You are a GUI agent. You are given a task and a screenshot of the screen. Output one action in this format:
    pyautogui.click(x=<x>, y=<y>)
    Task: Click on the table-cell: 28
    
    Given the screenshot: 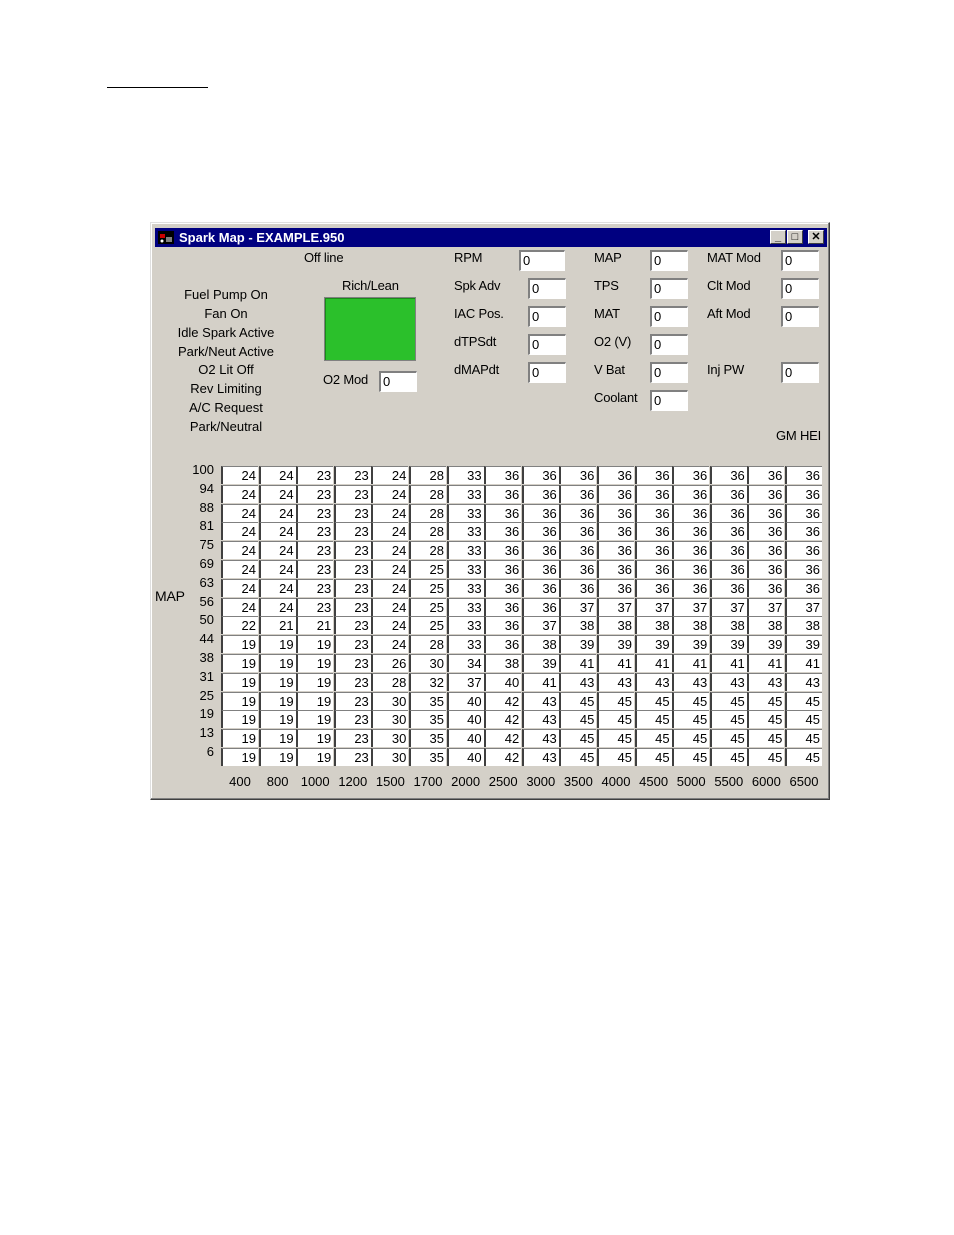 What is the action you would take?
    pyautogui.click(x=427, y=475)
    